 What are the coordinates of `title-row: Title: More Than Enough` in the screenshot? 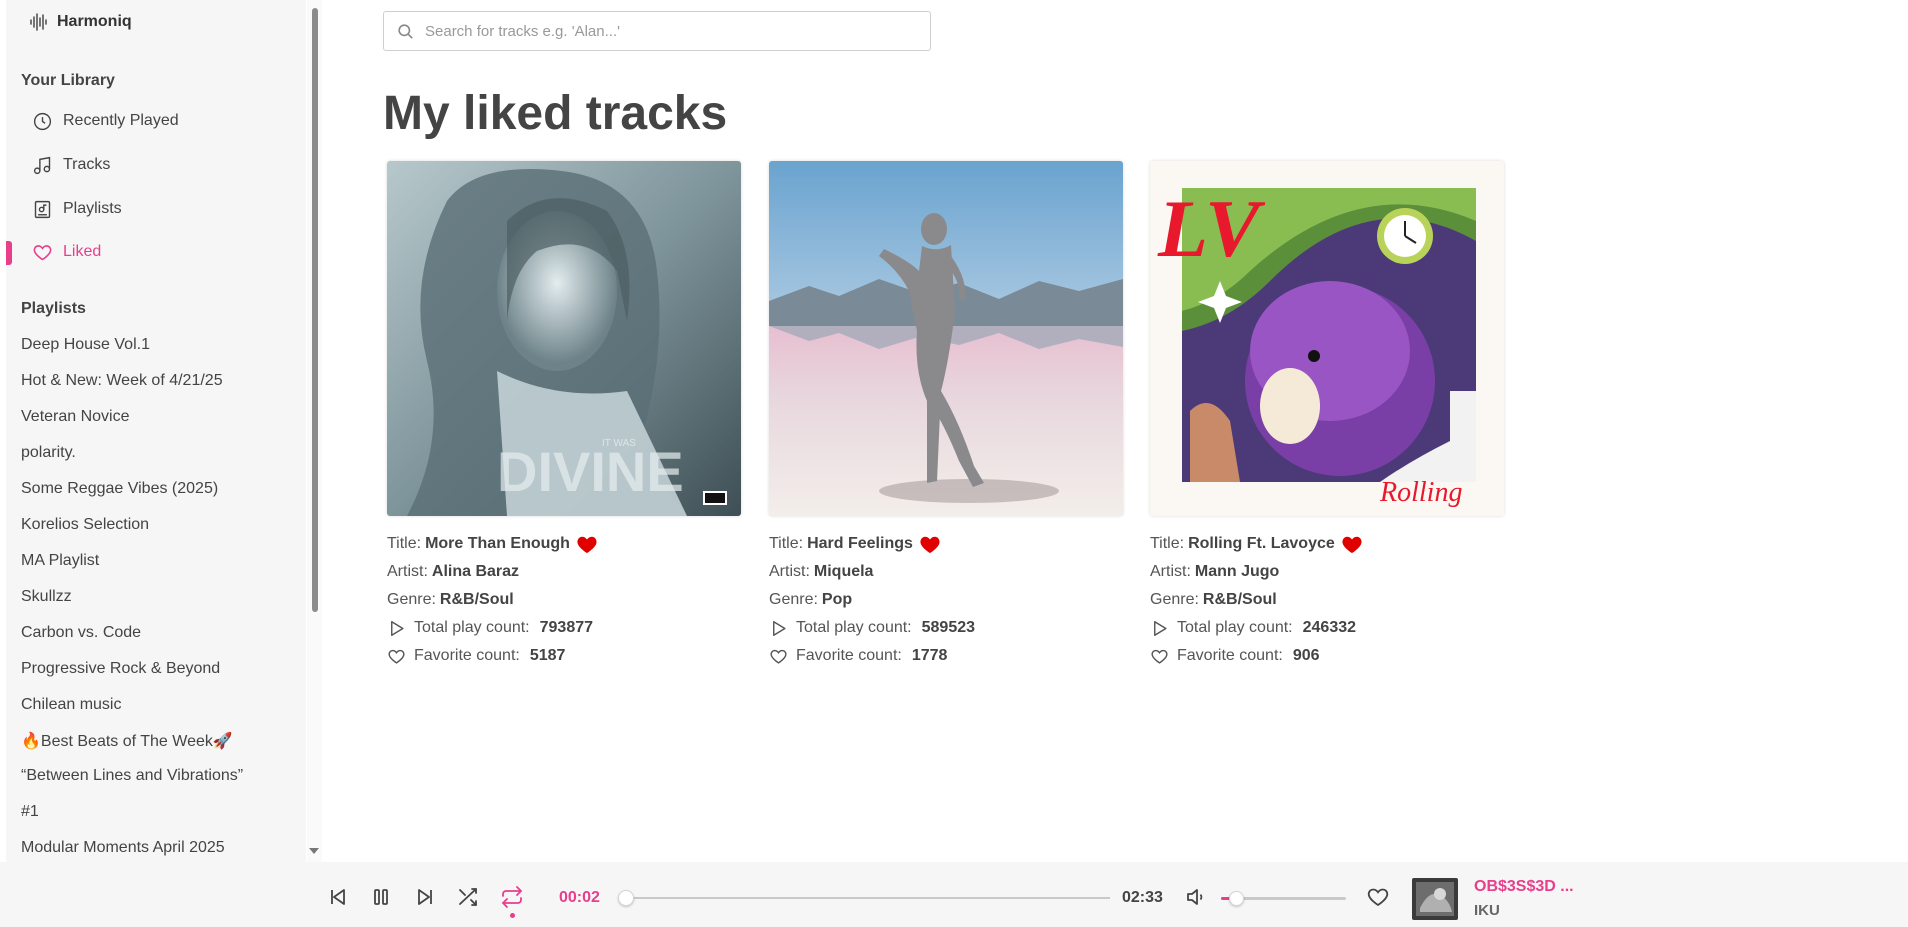 It's located at (565, 544).